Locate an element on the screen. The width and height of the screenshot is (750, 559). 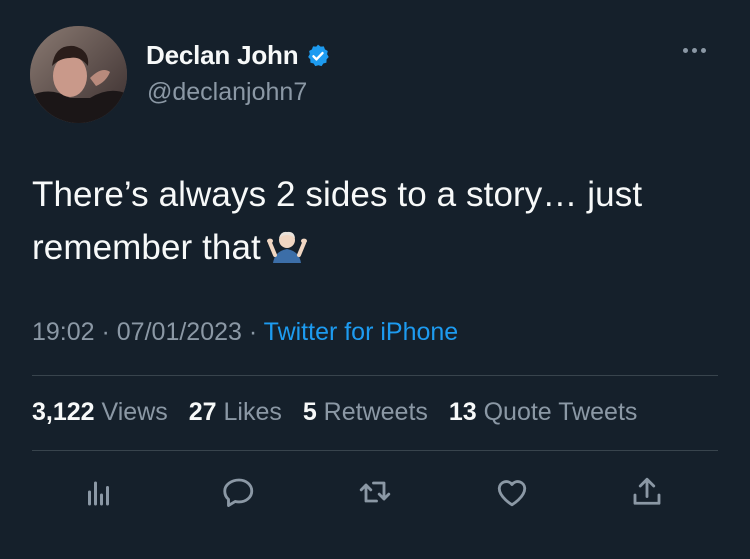
profile-photo is located at coordinates (78, 74).